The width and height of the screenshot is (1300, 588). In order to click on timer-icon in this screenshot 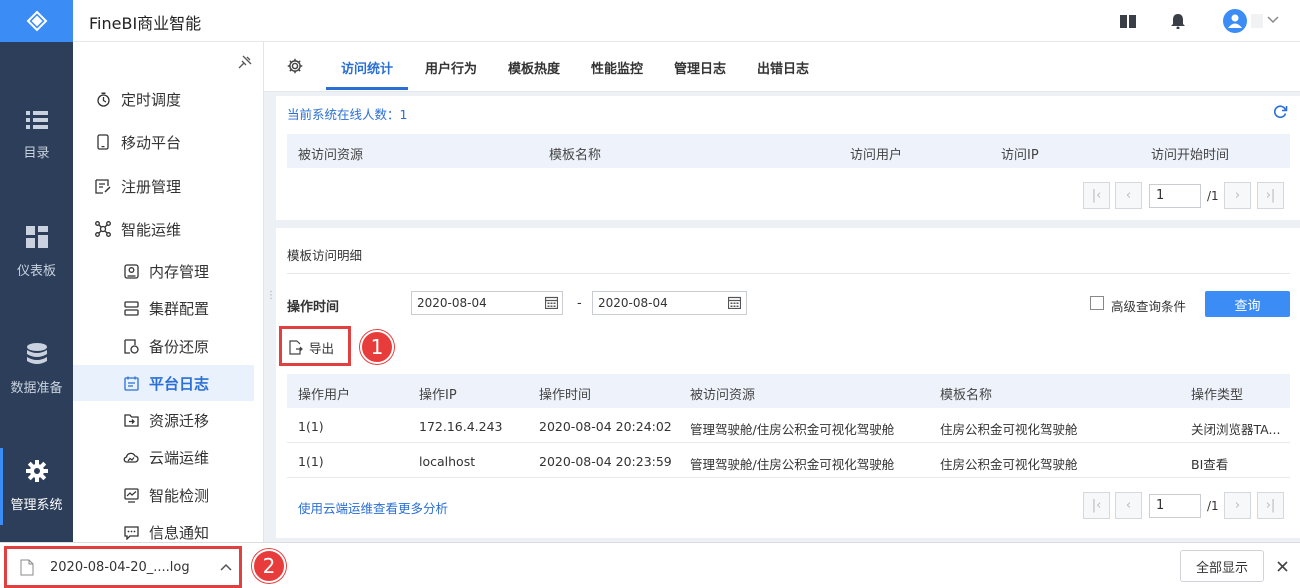, I will do `click(103, 99)`.